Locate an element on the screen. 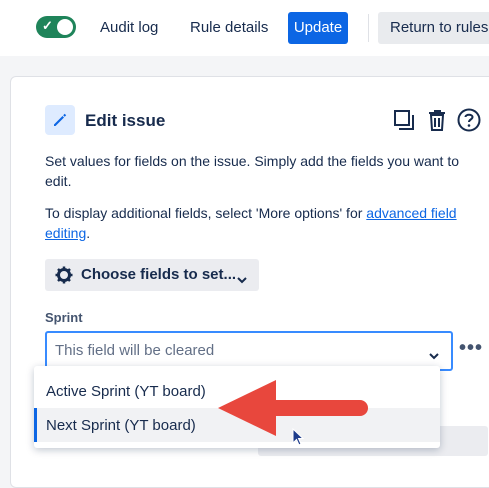  rule-details-button: Rule details is located at coordinates (229, 28).